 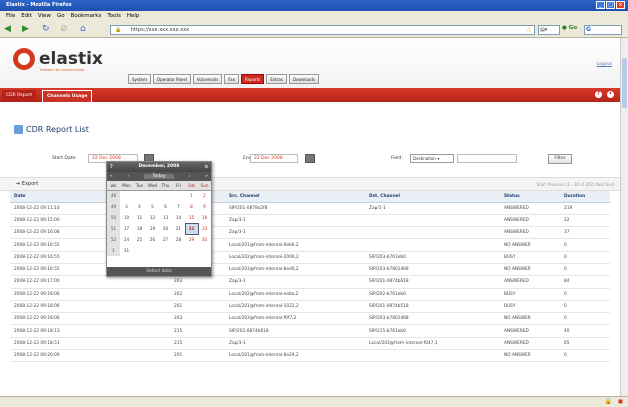 I want to click on tab-reports: Reports, so click(x=252, y=79).